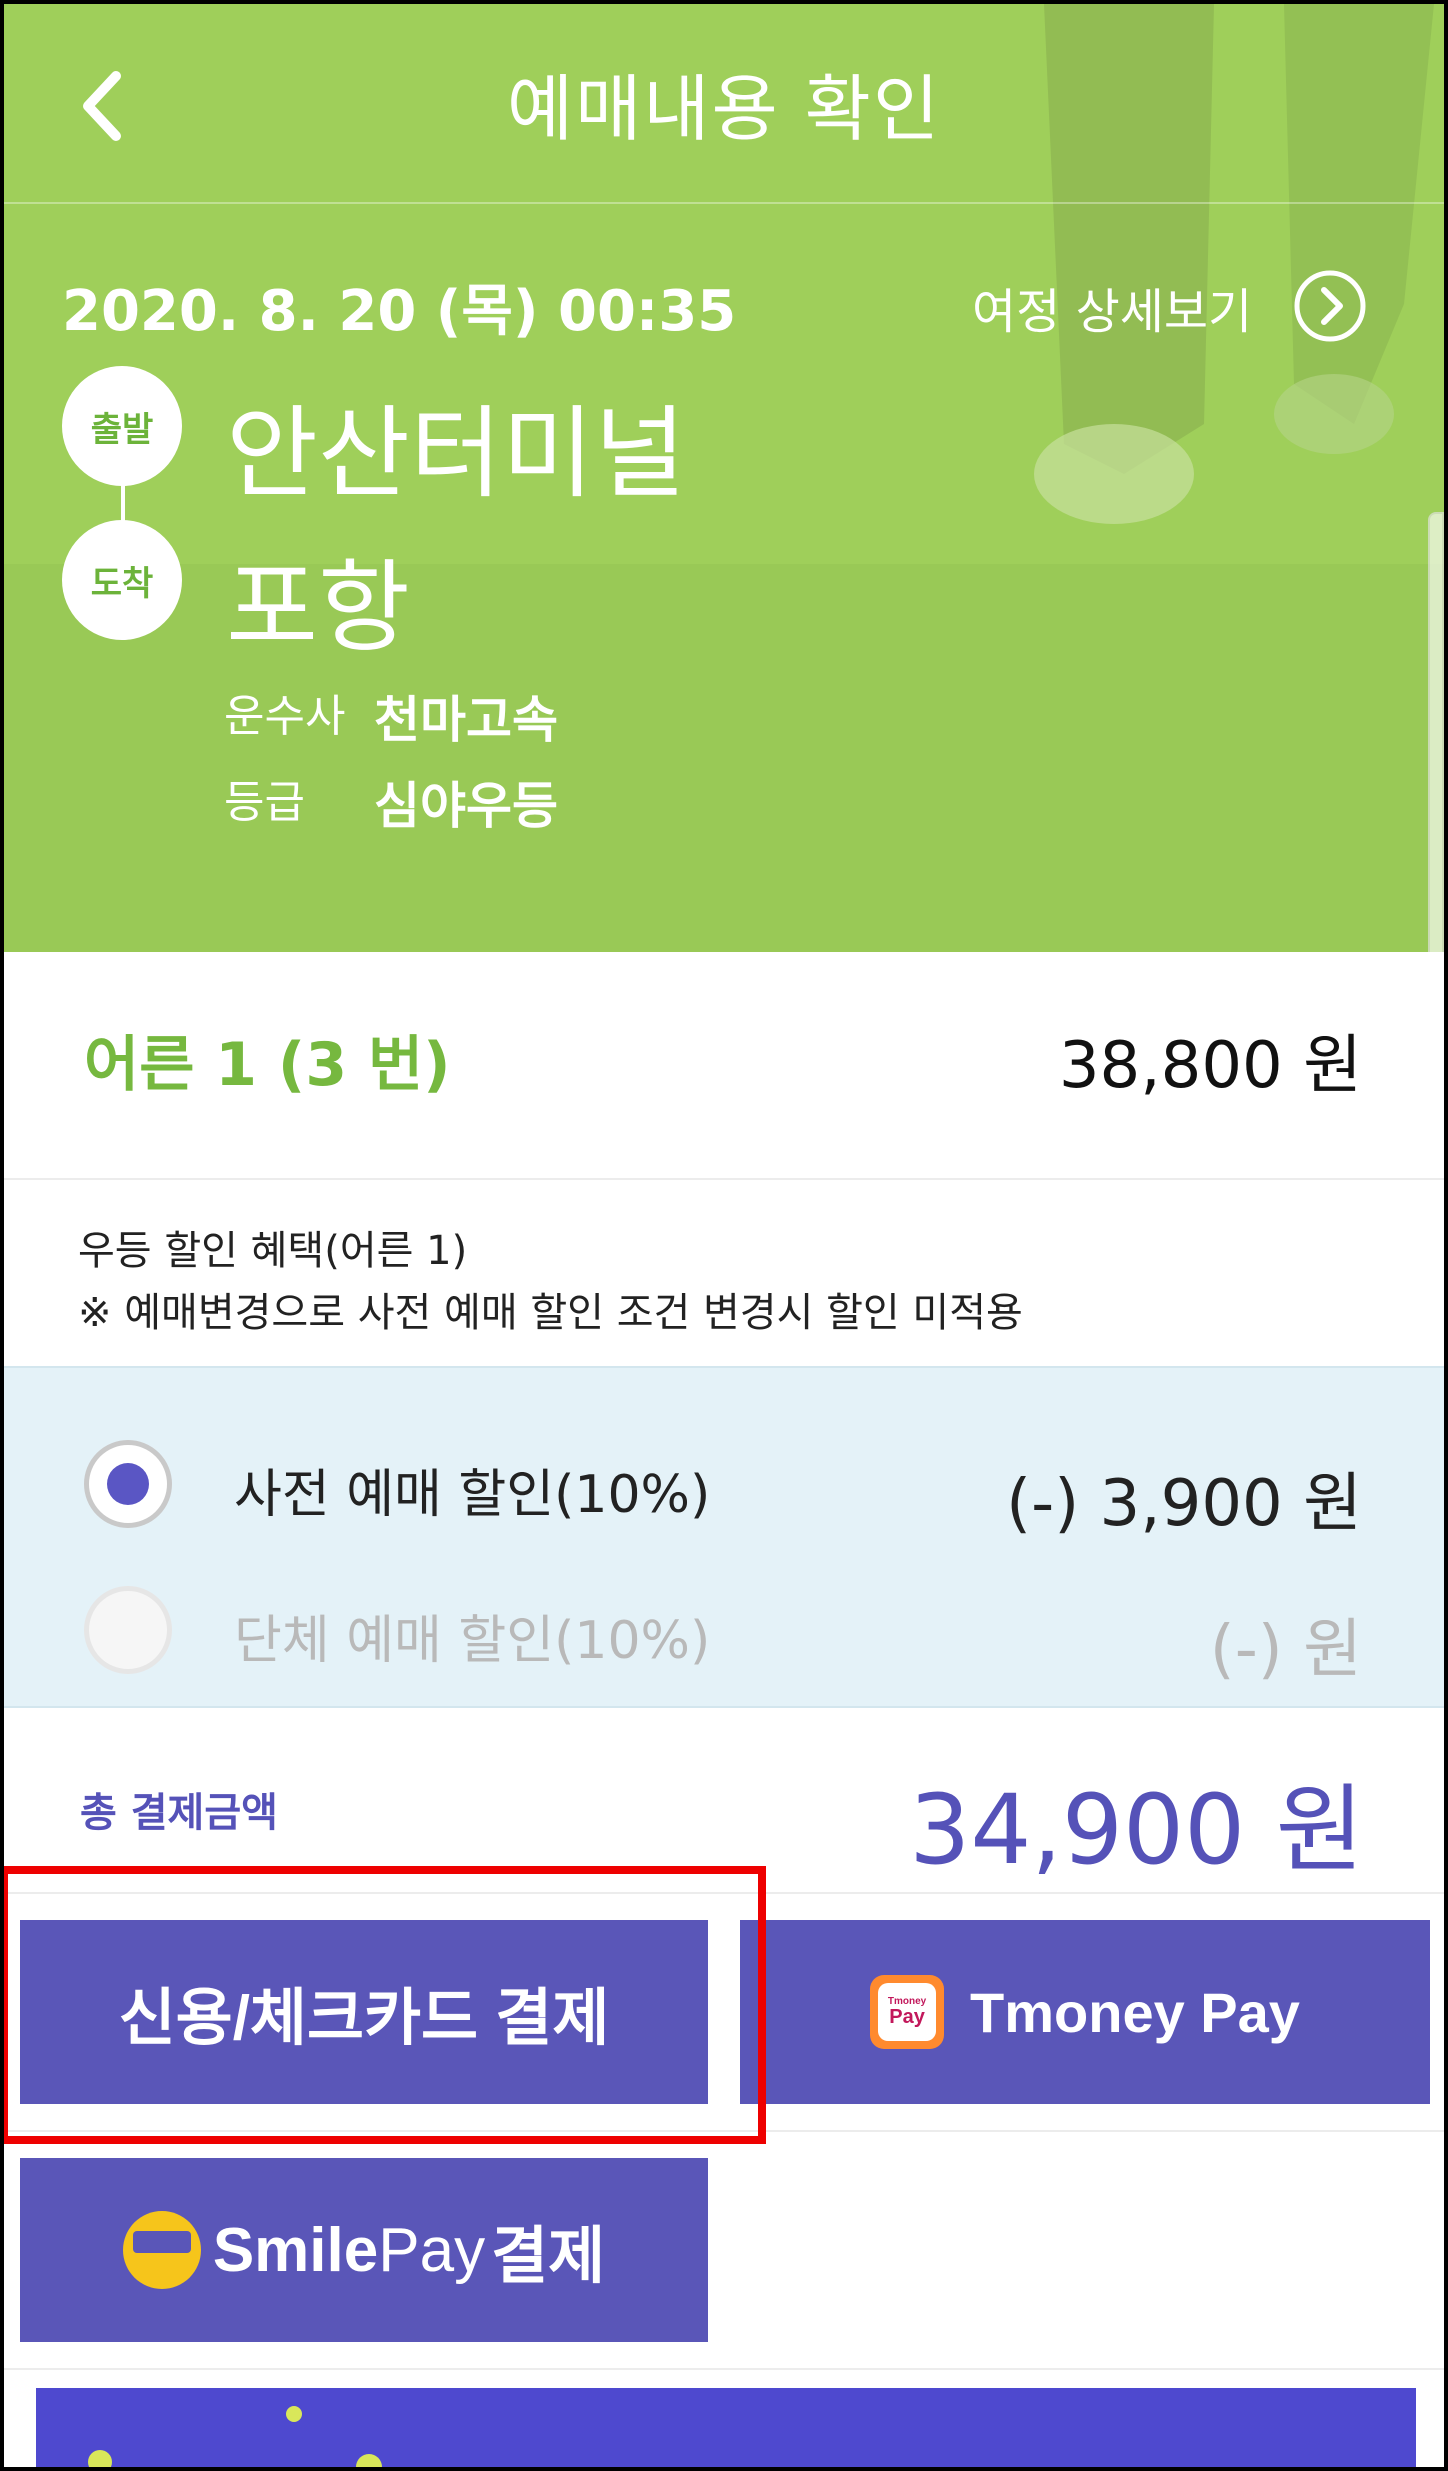 The image size is (1448, 2471). Describe the element at coordinates (399, 311) in the screenshot. I see `departure-datetime: 2020. 8. 20 (목) 00:35` at that location.